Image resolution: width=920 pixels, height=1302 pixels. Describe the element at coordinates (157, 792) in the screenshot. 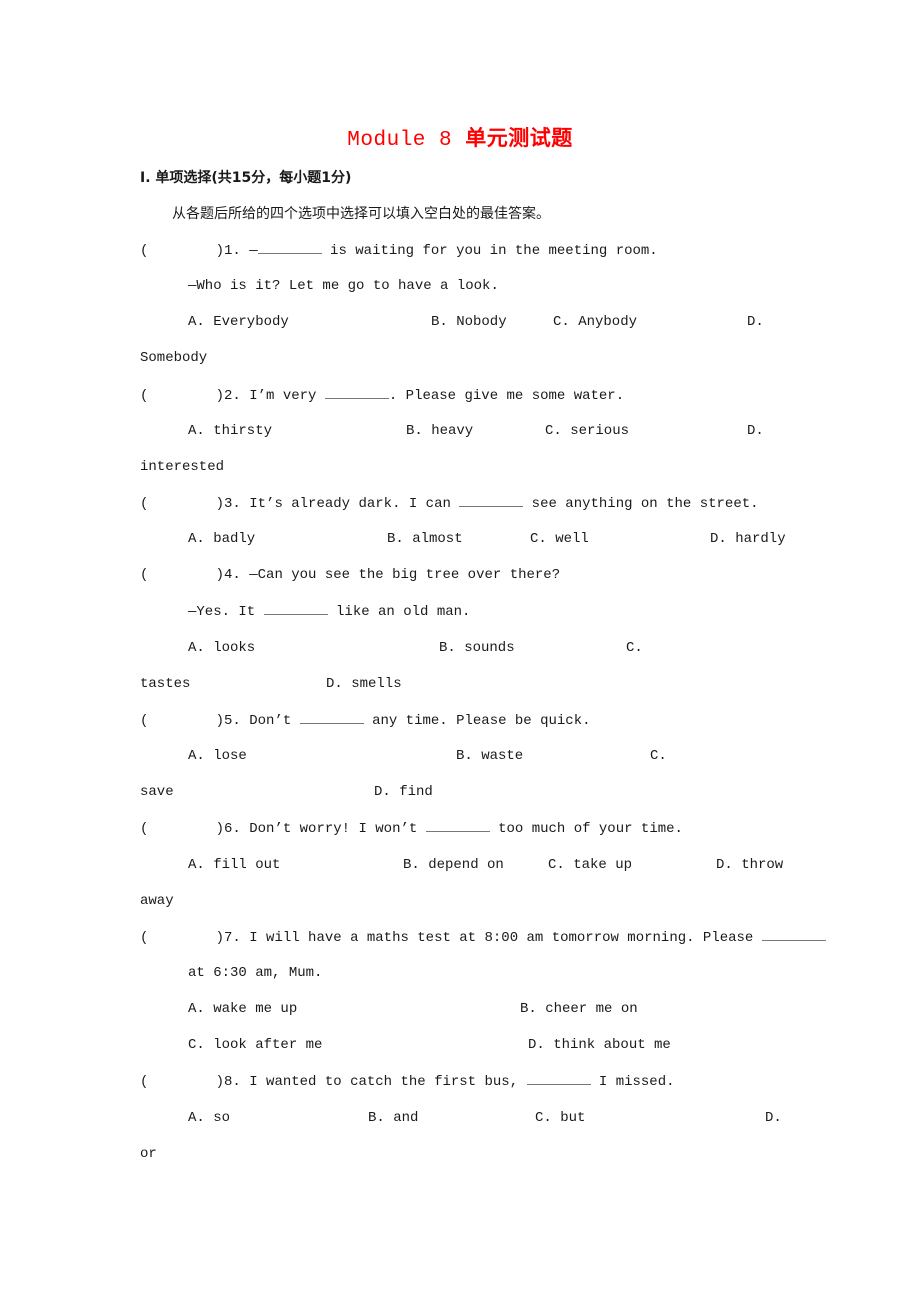

I see `option-c-wrap: save` at that location.